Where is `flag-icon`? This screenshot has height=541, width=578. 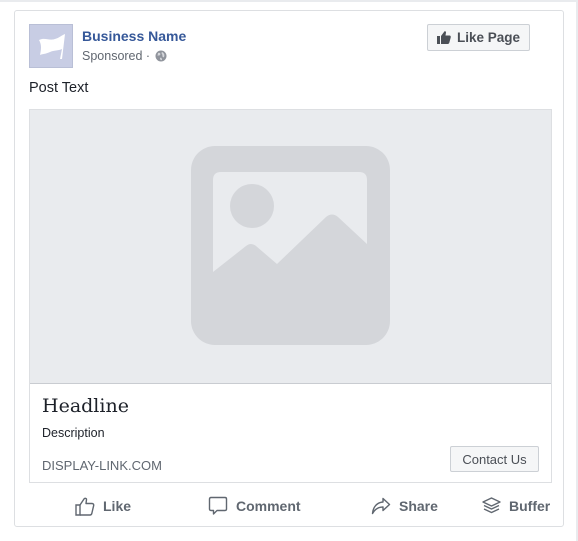 flag-icon is located at coordinates (52, 46).